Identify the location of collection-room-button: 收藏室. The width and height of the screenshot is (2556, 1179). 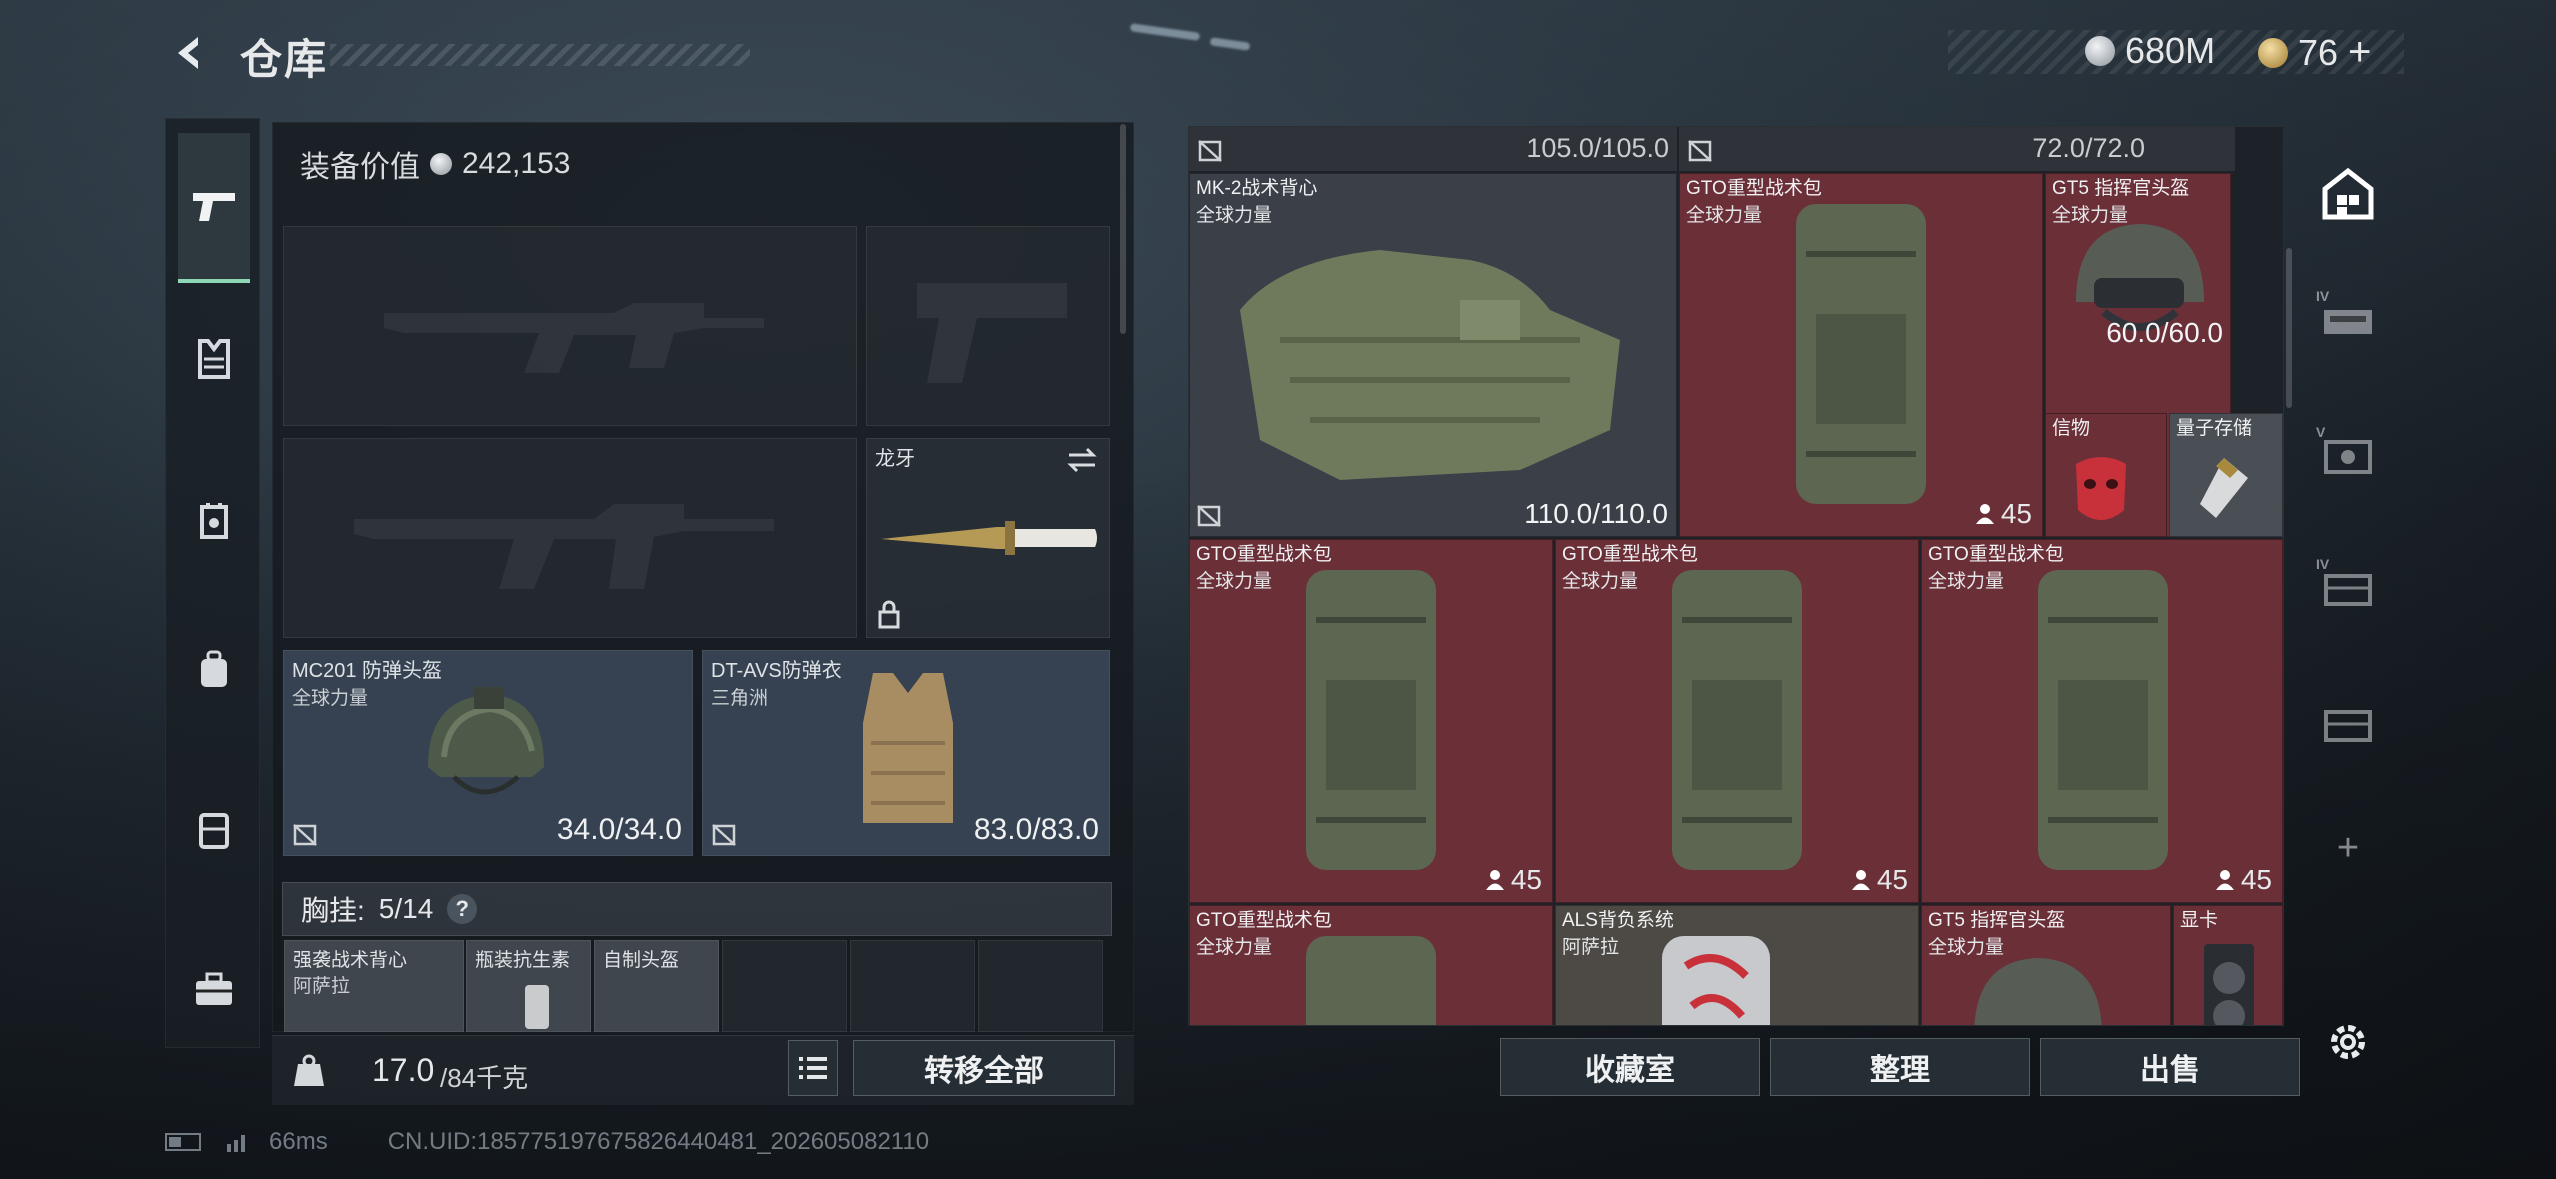
(1630, 1067).